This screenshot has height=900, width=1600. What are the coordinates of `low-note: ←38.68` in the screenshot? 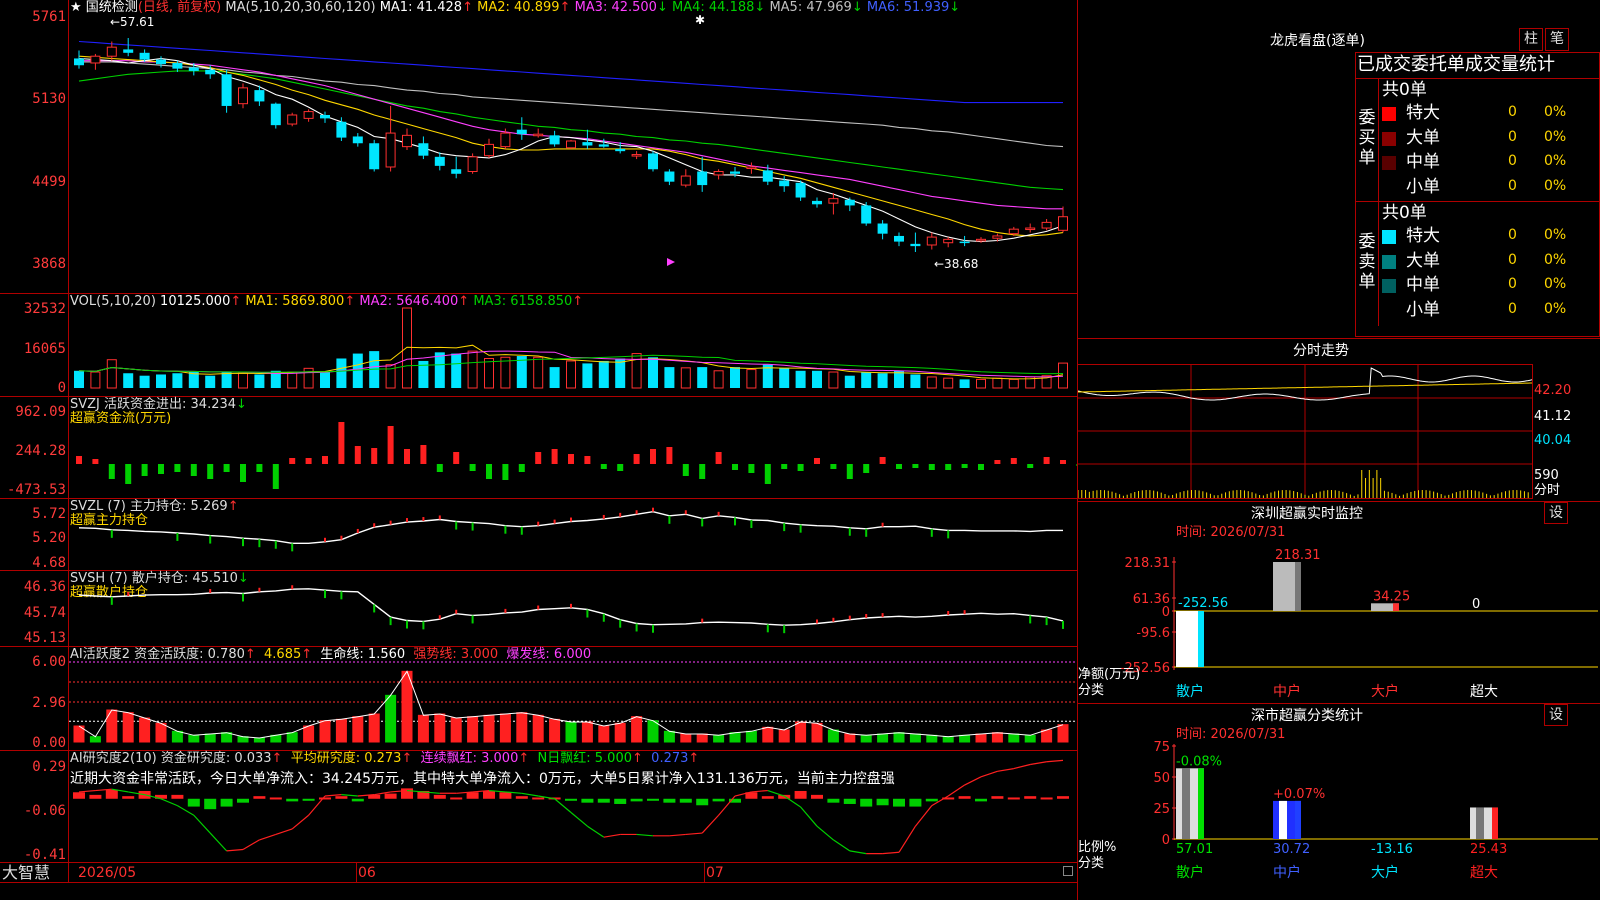 It's located at (956, 264).